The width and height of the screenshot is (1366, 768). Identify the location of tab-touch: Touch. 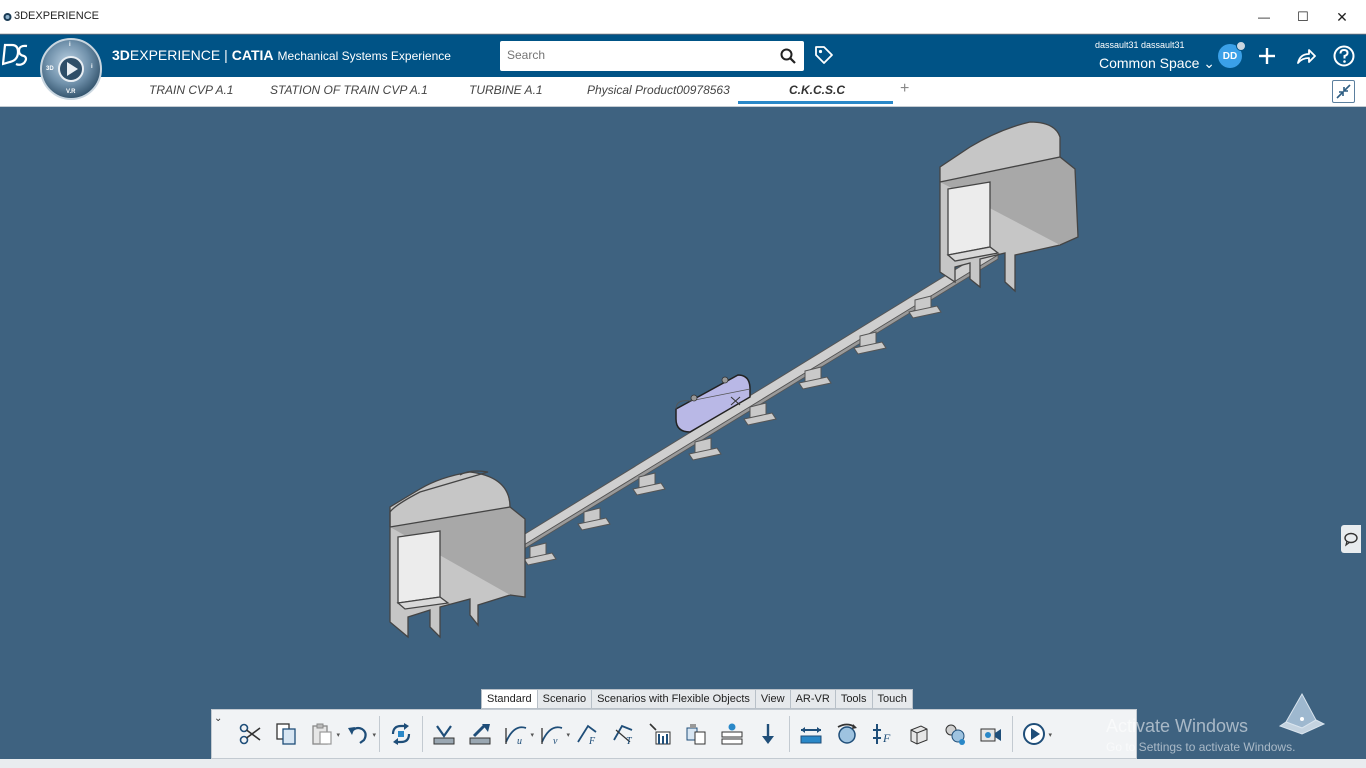
(892, 699).